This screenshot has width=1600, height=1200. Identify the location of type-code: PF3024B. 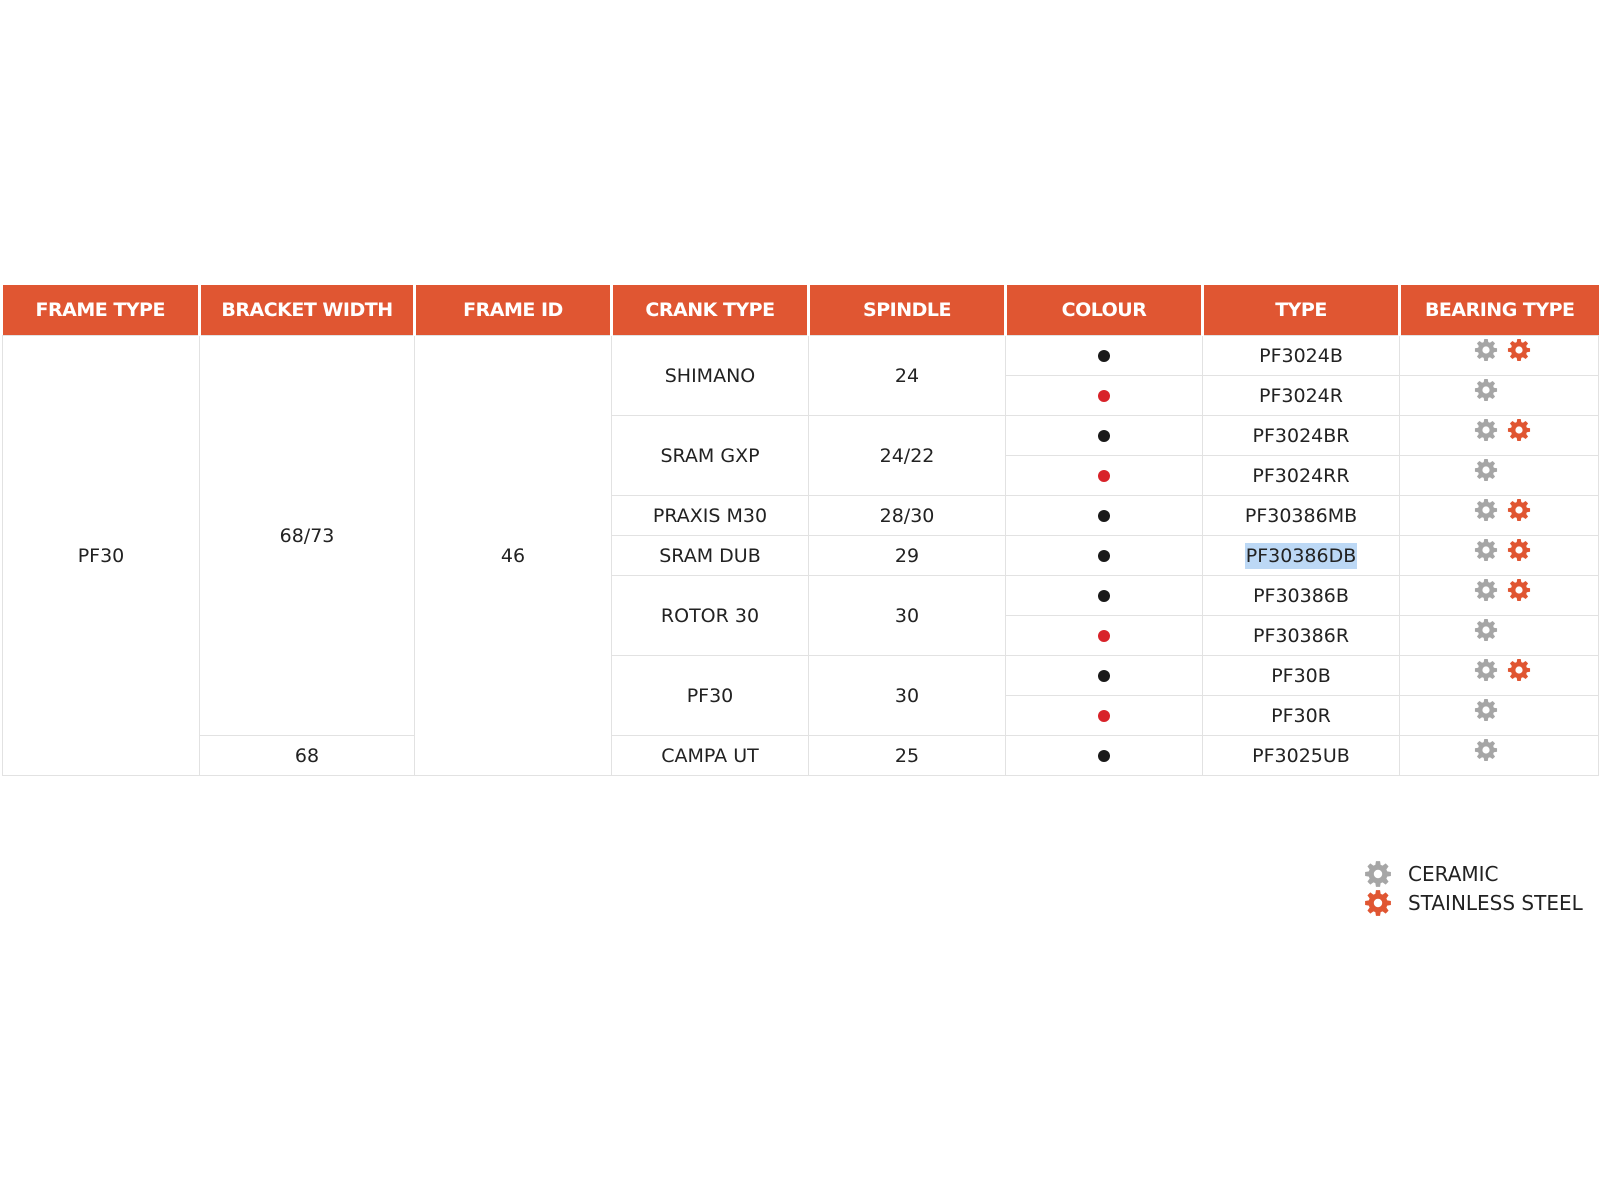
(1301, 355).